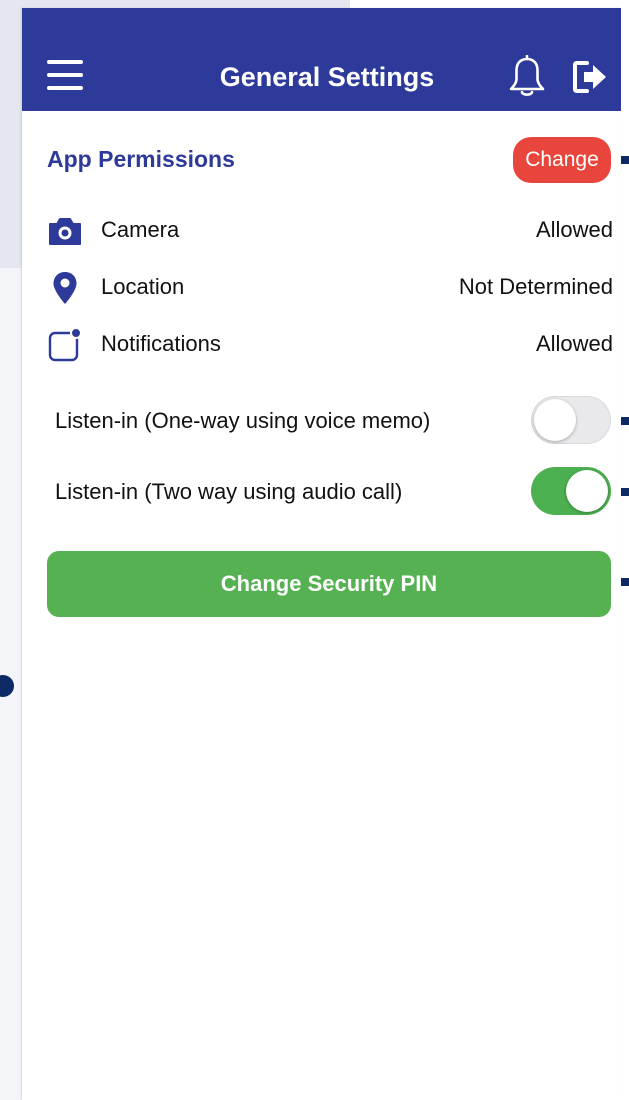 The height and width of the screenshot is (1100, 629). What do you see at coordinates (527, 77) in the screenshot?
I see `bell-icon` at bounding box center [527, 77].